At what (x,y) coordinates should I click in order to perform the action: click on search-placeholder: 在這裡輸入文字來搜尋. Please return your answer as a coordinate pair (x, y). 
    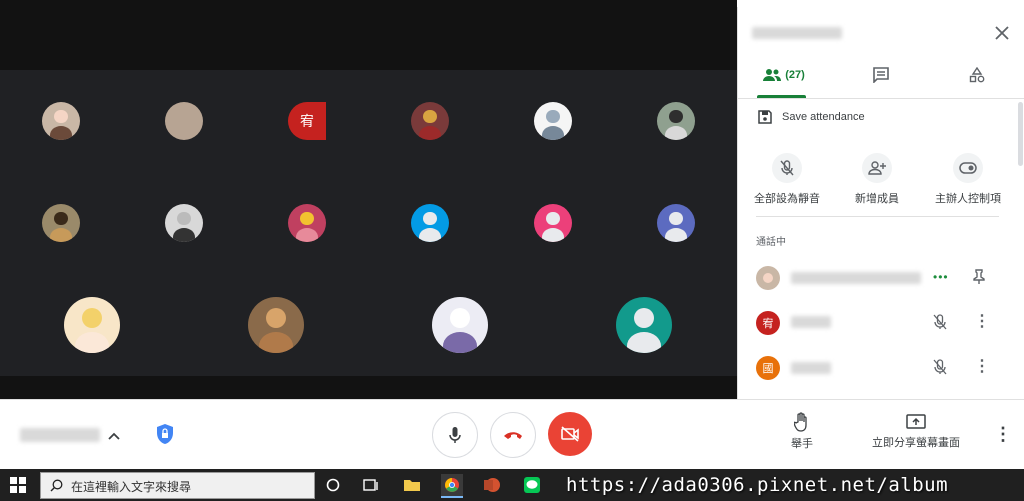
    Looking at the image, I should click on (131, 487).